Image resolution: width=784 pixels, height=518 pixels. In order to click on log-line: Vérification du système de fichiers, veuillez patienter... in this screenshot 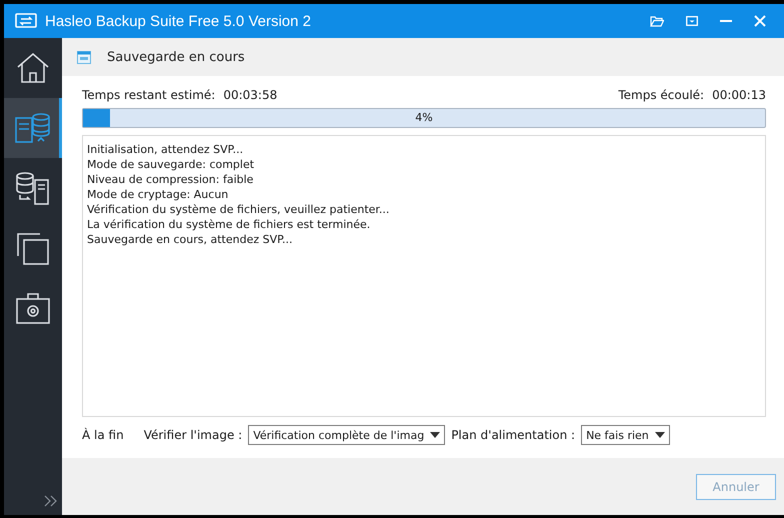, I will do `click(238, 209)`.